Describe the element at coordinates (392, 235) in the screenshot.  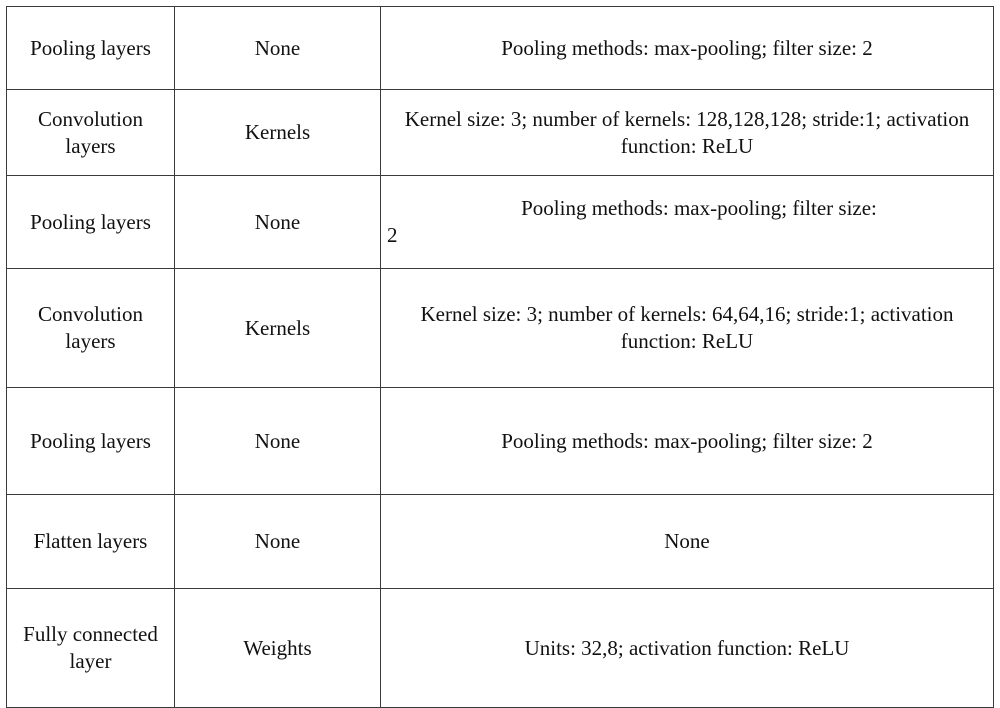
I see `detail-text-line-2: 2` at that location.